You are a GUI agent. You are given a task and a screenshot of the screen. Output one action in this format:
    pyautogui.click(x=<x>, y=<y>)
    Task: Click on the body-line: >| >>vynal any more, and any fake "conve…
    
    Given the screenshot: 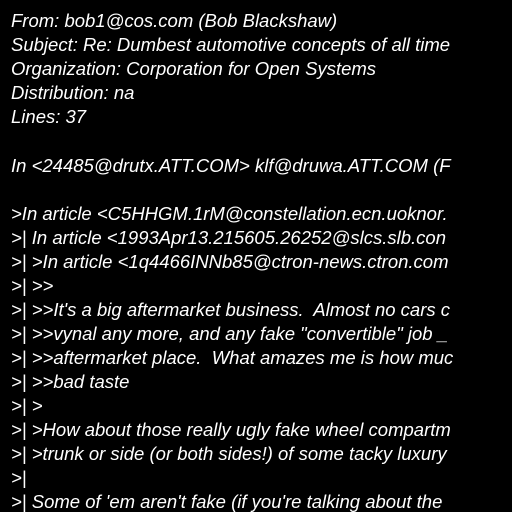 What is the action you would take?
    pyautogui.click(x=230, y=333)
    